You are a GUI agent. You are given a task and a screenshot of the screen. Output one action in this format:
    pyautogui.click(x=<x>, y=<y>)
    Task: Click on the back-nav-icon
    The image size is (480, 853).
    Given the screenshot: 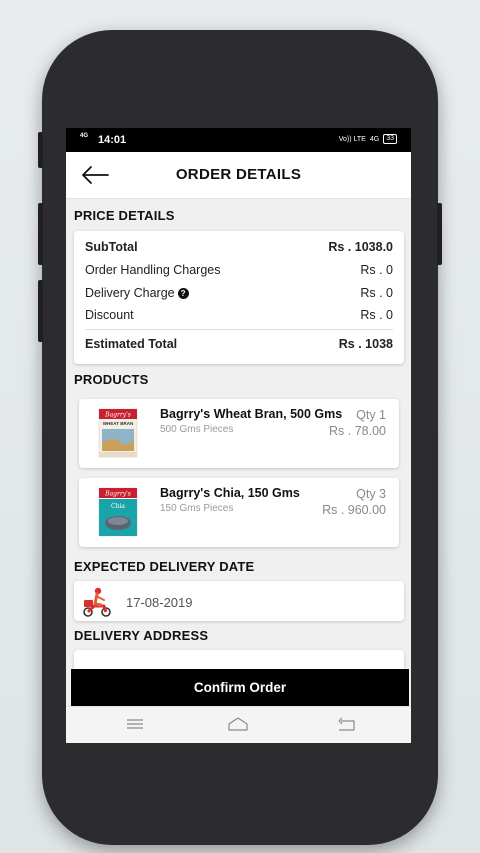 What is the action you would take?
    pyautogui.click(x=347, y=724)
    